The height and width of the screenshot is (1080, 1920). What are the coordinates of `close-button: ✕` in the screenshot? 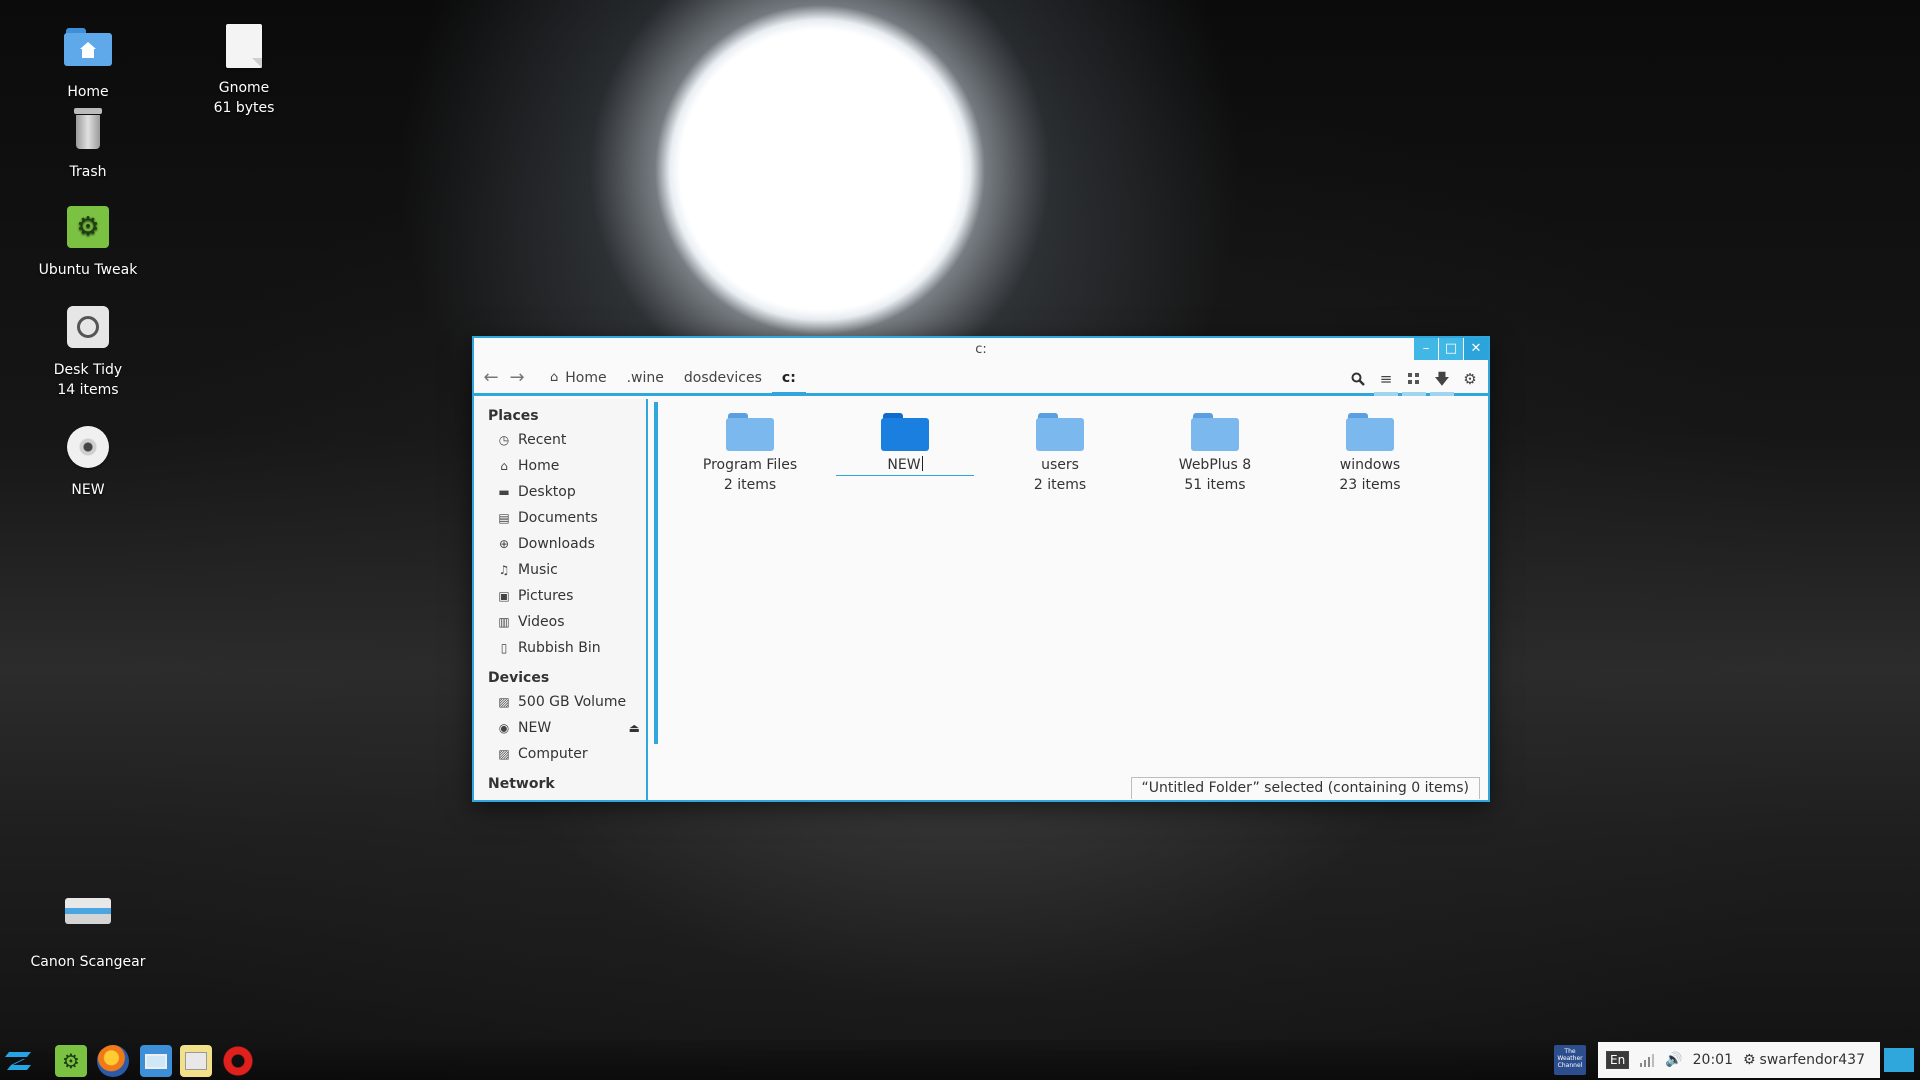 It's located at (1476, 349).